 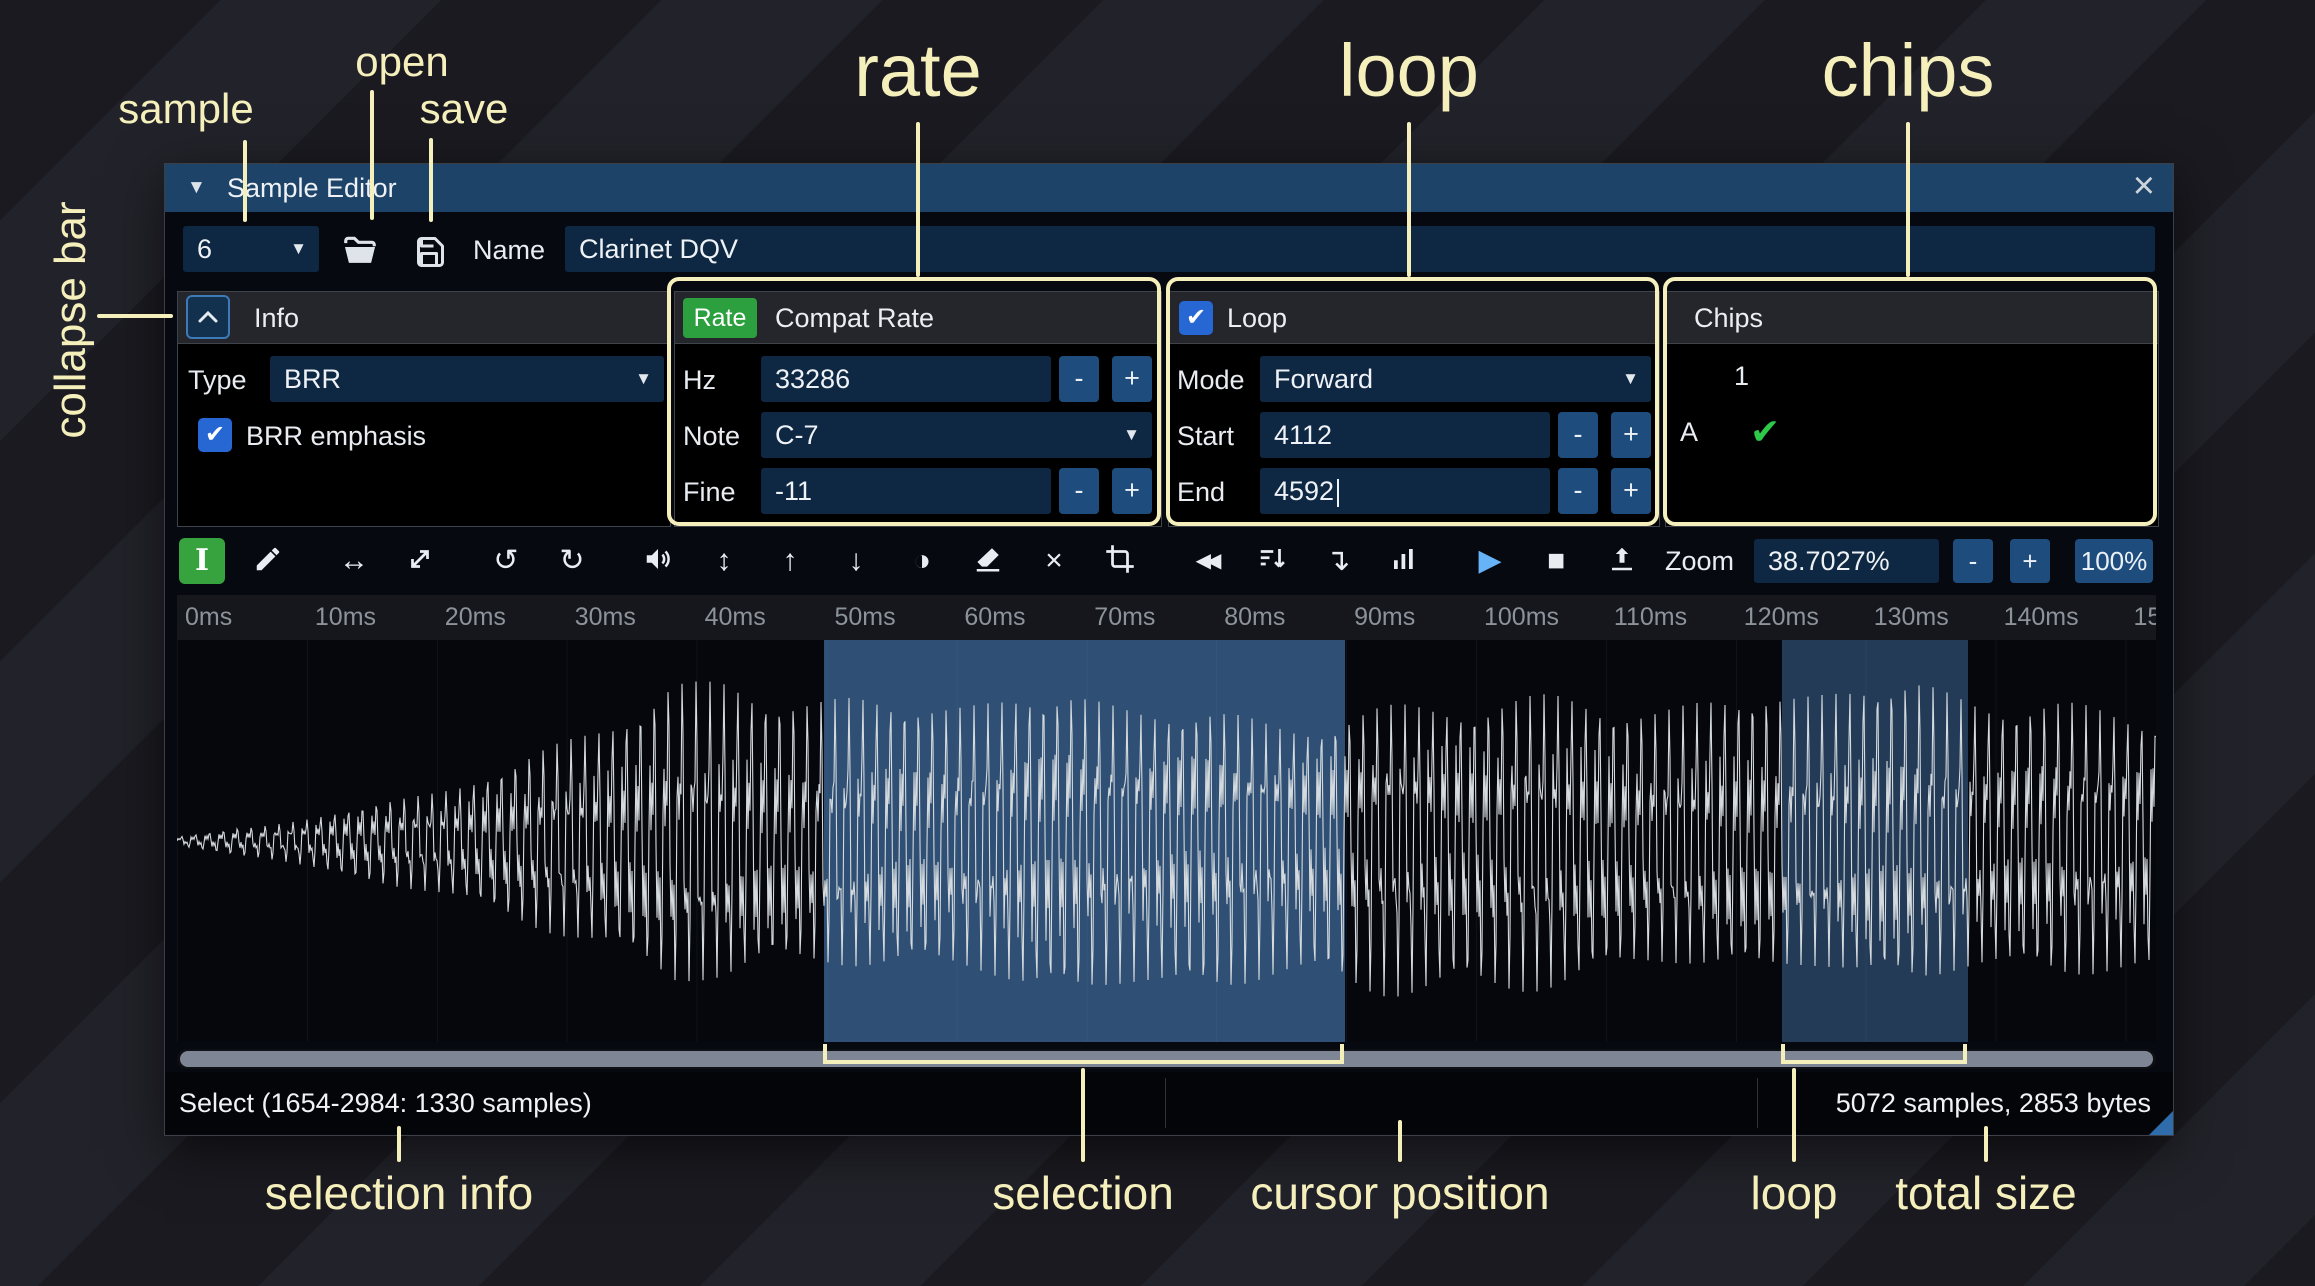 What do you see at coordinates (1631, 435) in the screenshot?
I see `loop-start-plus-button: +` at bounding box center [1631, 435].